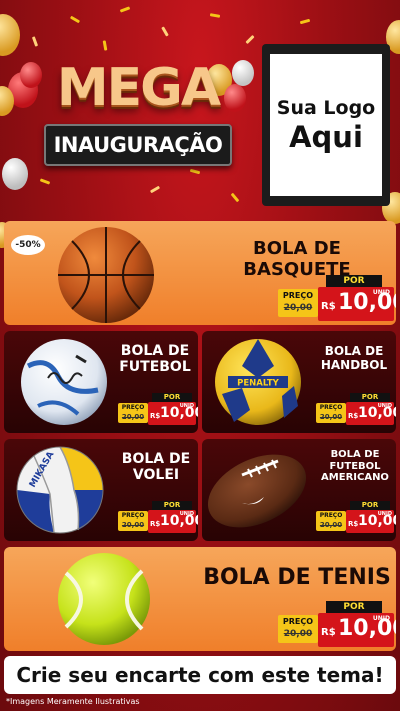 Image resolution: width=400 pixels, height=711 pixels. I want to click on product-name: BOLA DE FUTEBOL, so click(155, 359).